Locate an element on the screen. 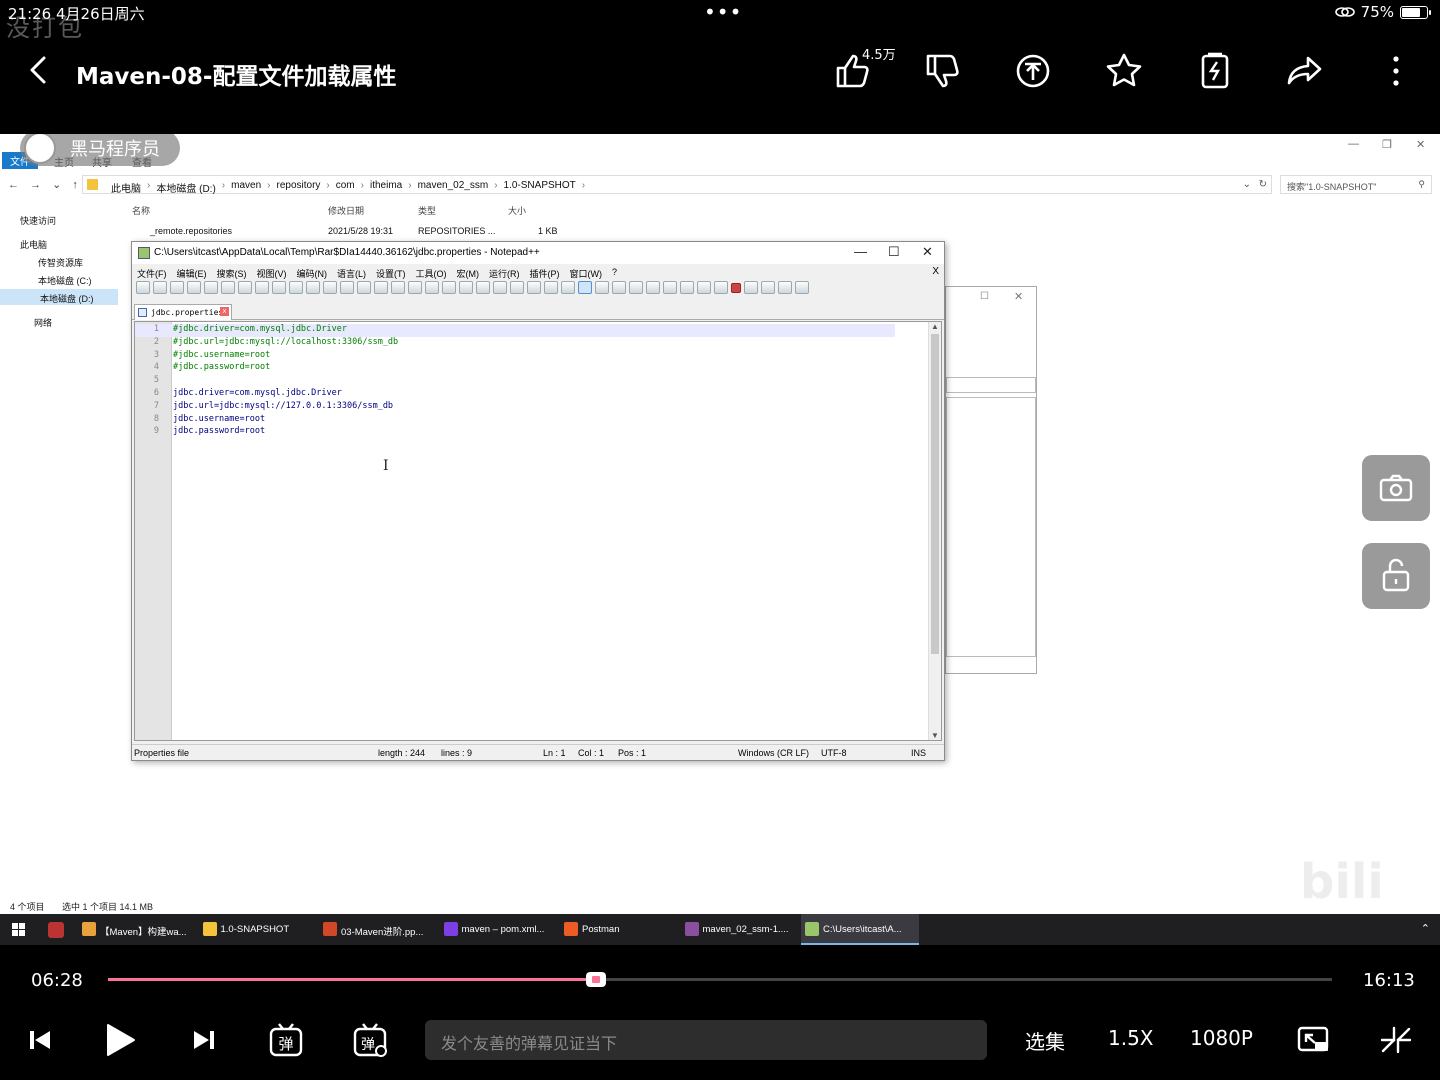 This screenshot has height=1080, width=1440. cast-icon is located at coordinates (1314, 1040).